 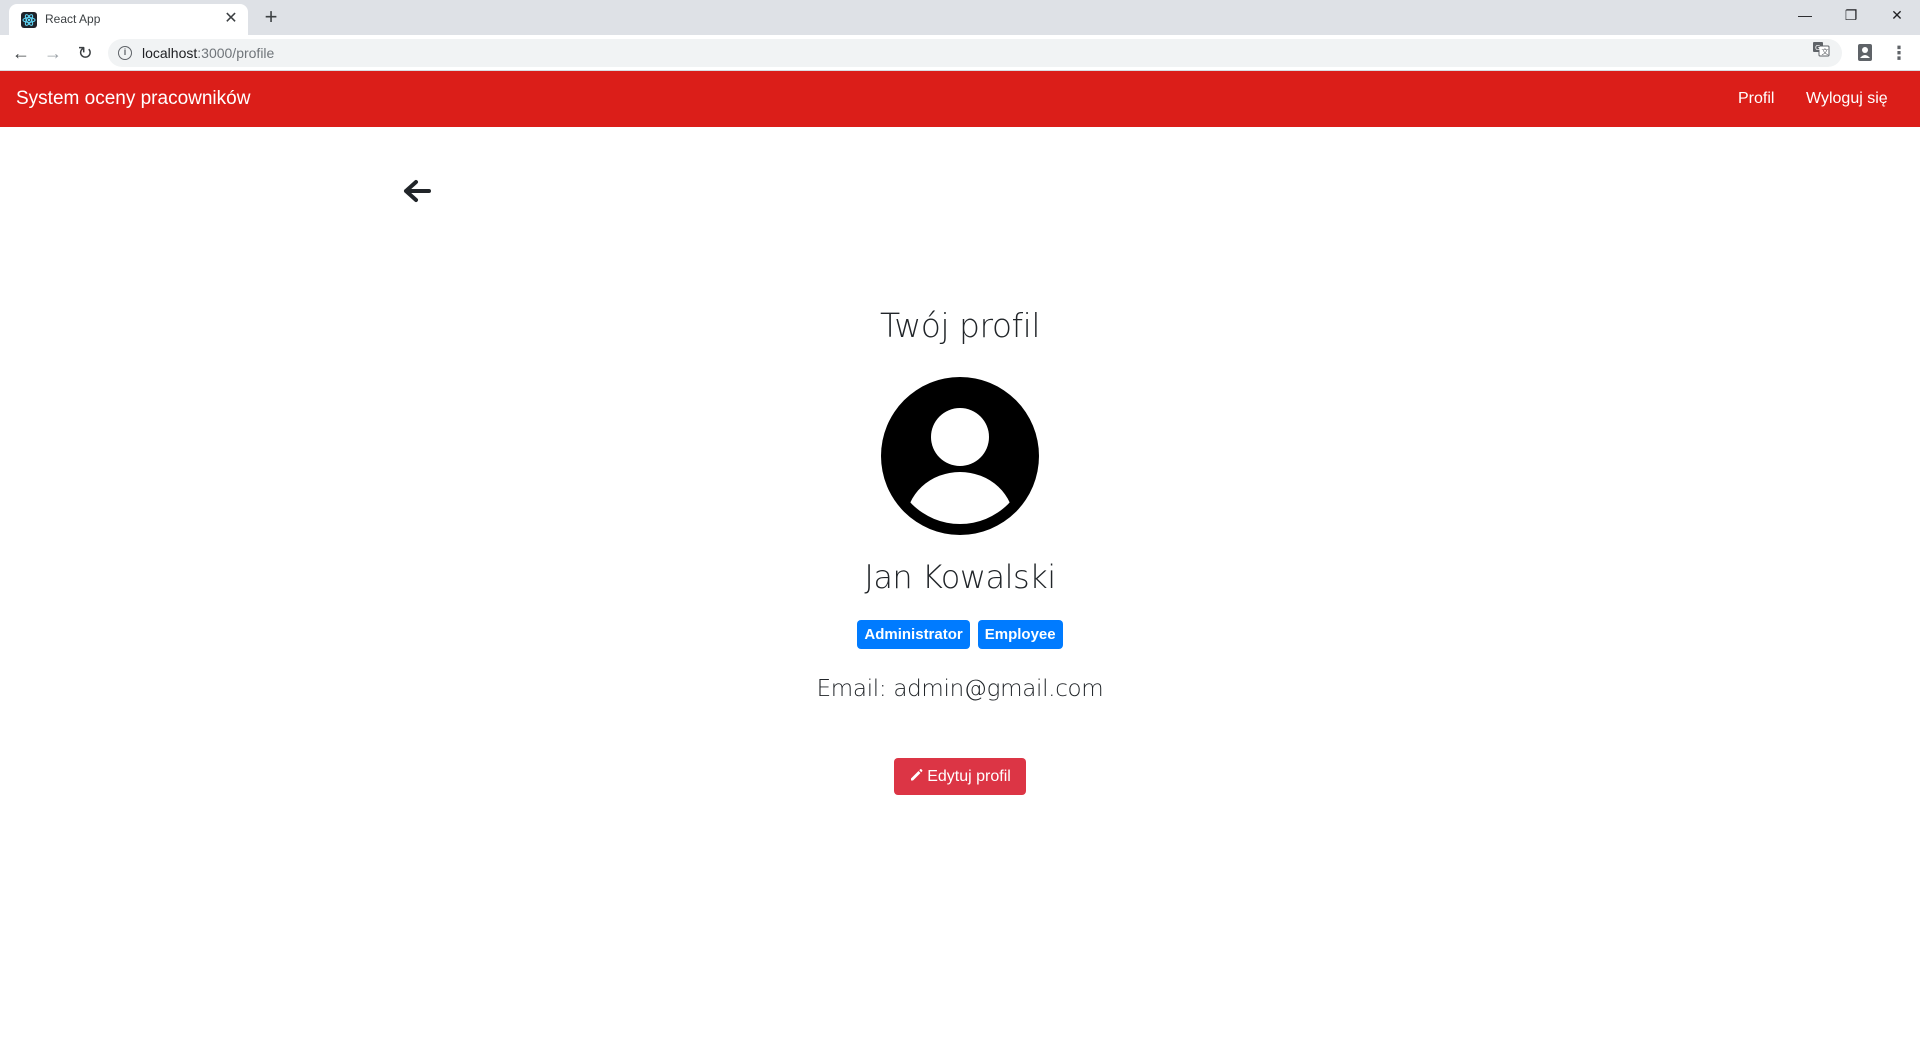 I want to click on browser-reload-button: ↻, so click(x=85, y=53).